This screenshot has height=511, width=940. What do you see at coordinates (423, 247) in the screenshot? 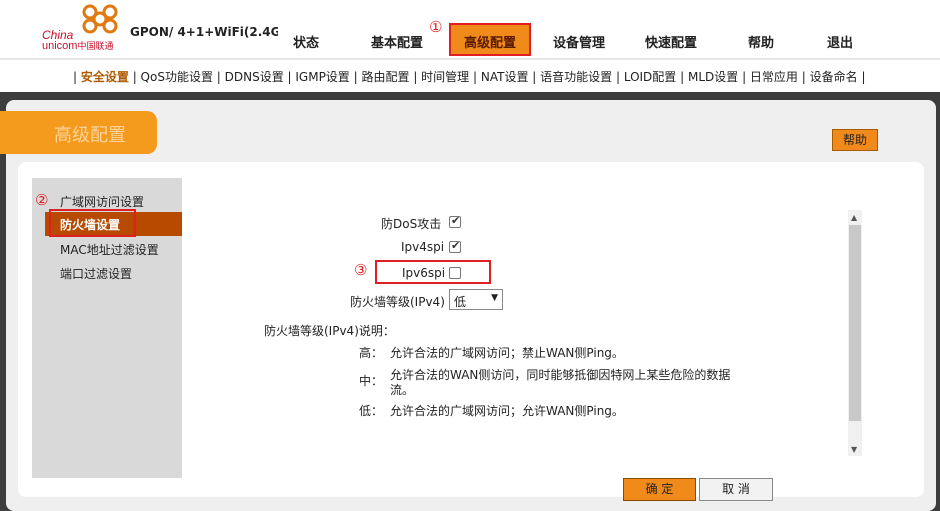
I see `ipv4spi-label: Ipv4spi` at bounding box center [423, 247].